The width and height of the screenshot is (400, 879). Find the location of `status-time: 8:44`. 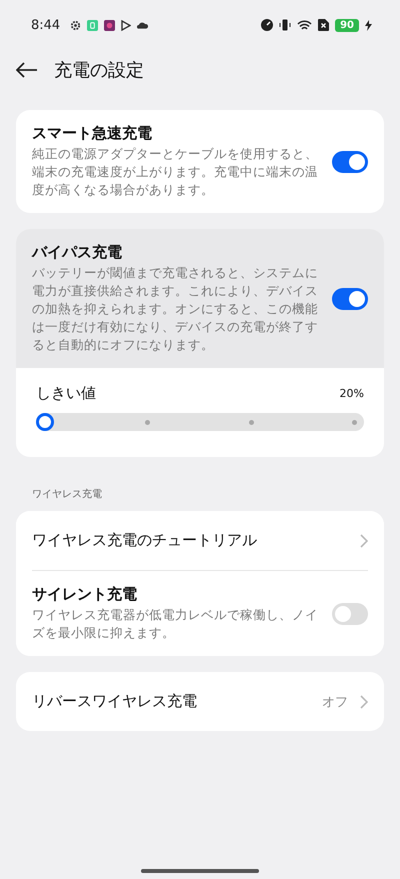

status-time: 8:44 is located at coordinates (45, 25).